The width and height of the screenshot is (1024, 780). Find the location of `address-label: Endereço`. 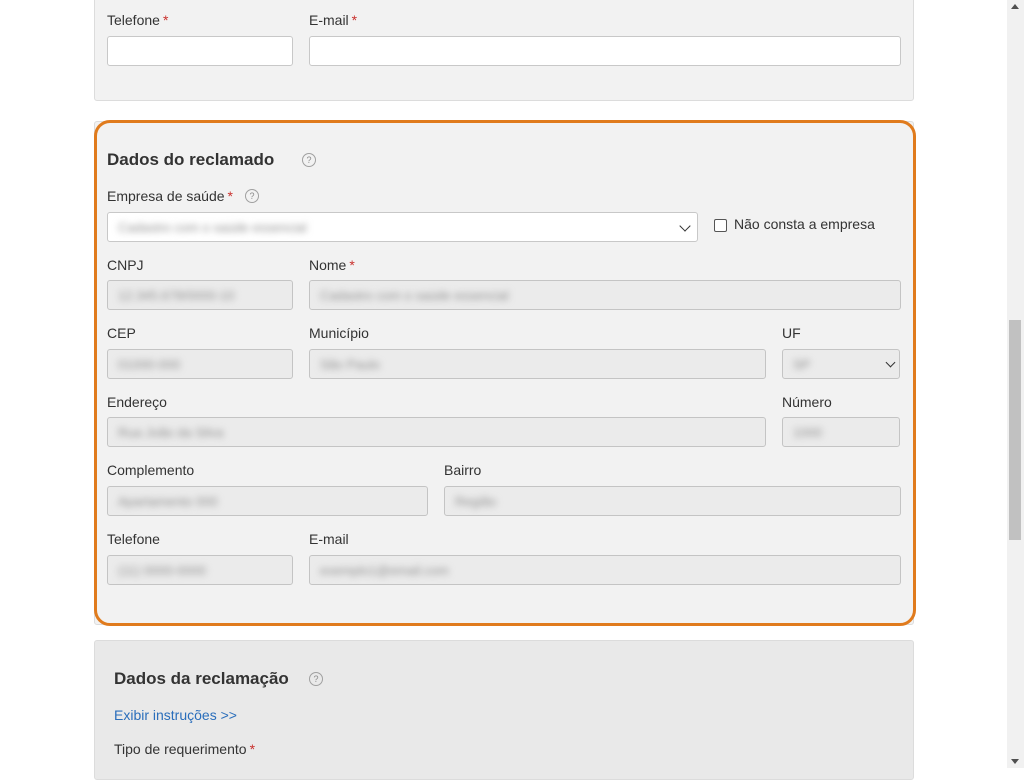

address-label: Endereço is located at coordinates (137, 402).